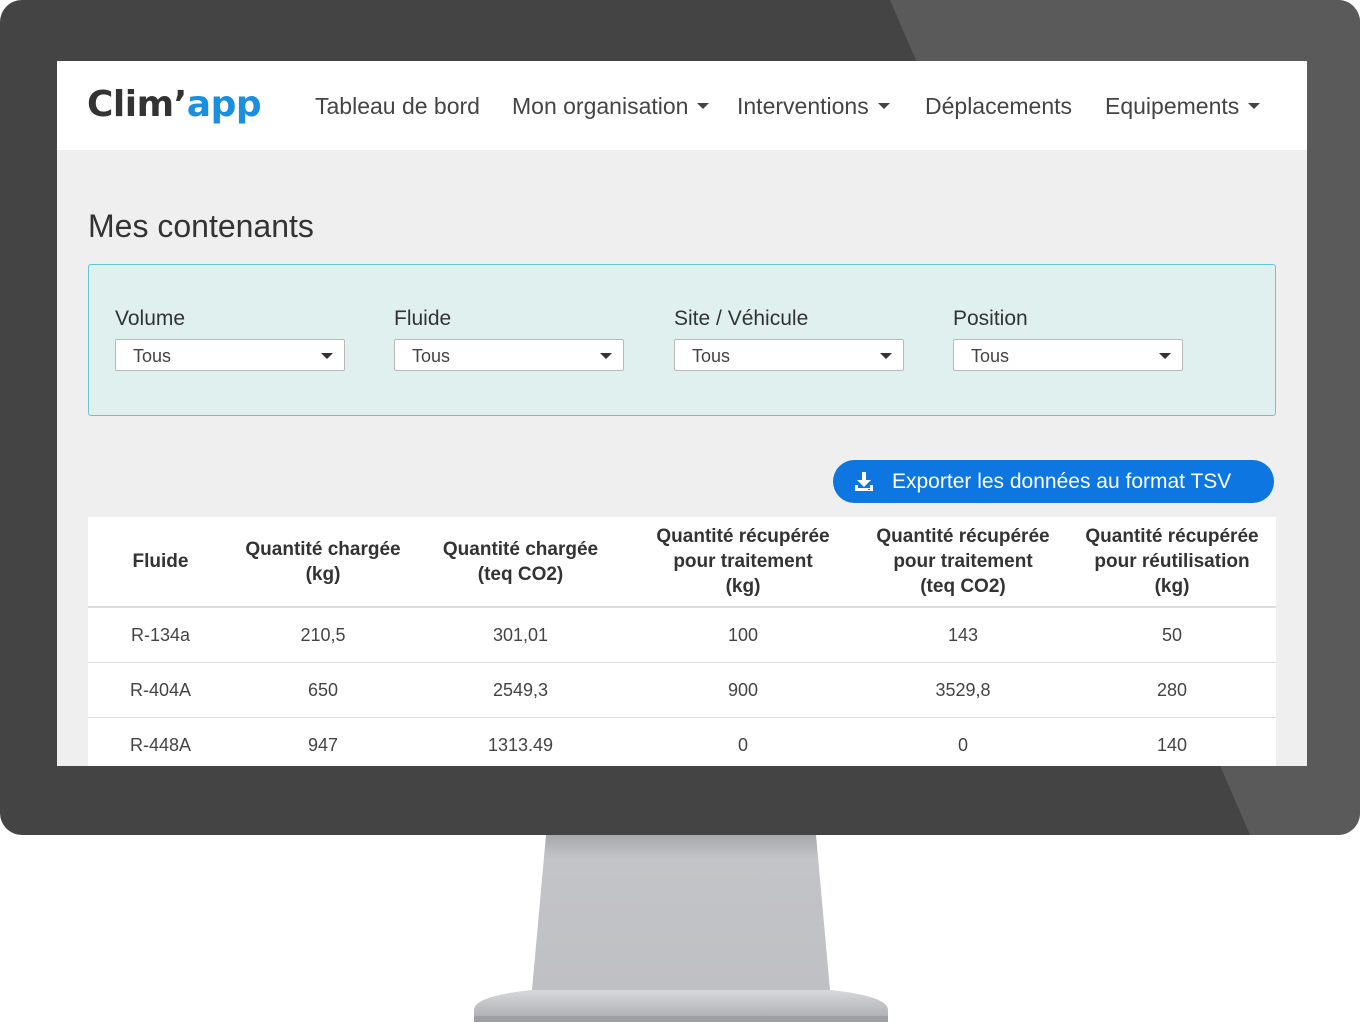  Describe the element at coordinates (963, 690) in the screenshot. I see `table-cell: 3529,8` at that location.